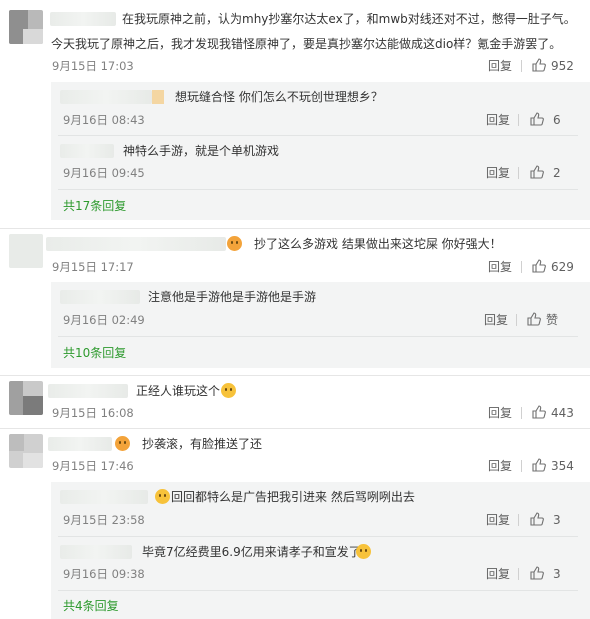 The width and height of the screenshot is (590, 619). I want to click on reply-text: 想玩缝合怪 你们怎么不玩创世理想乡？, so click(279, 97).